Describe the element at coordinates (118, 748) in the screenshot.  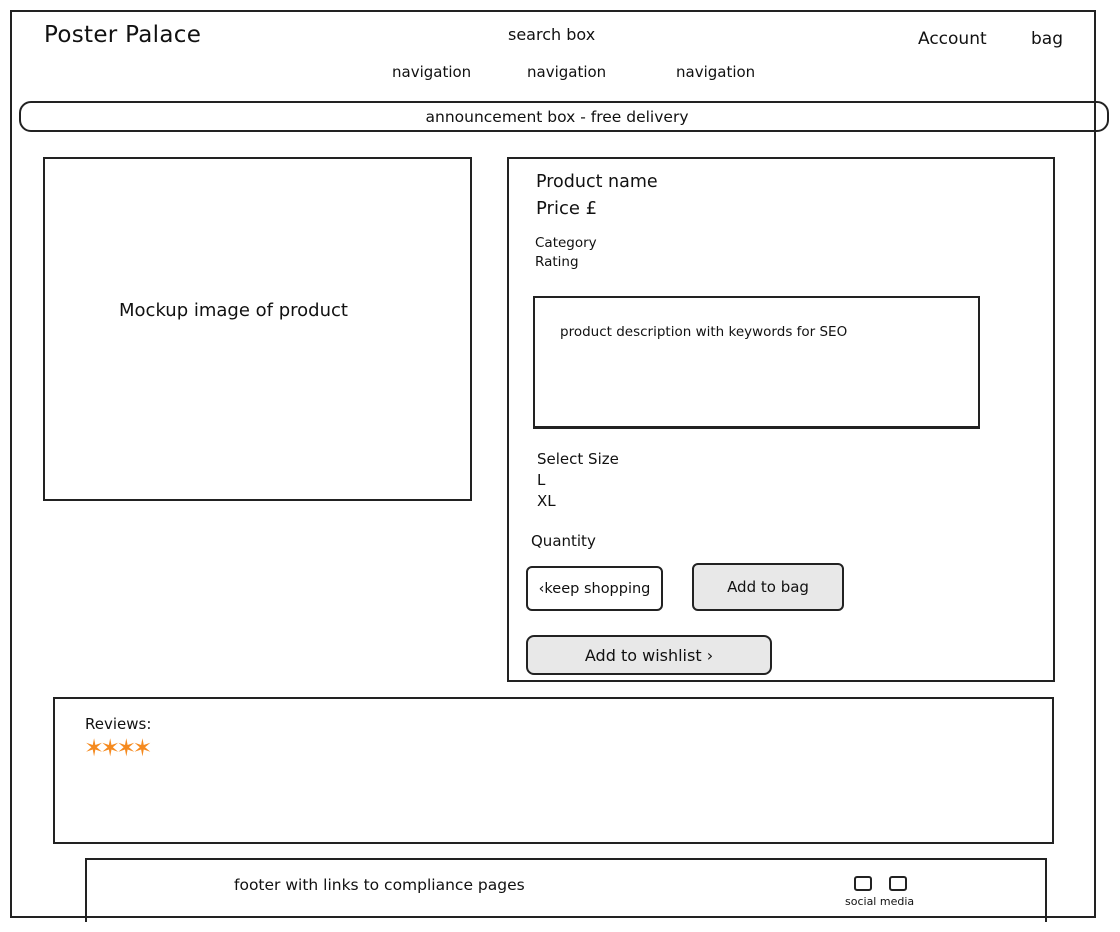
I see `star-rating-icon: ✶✶✶✶` at that location.